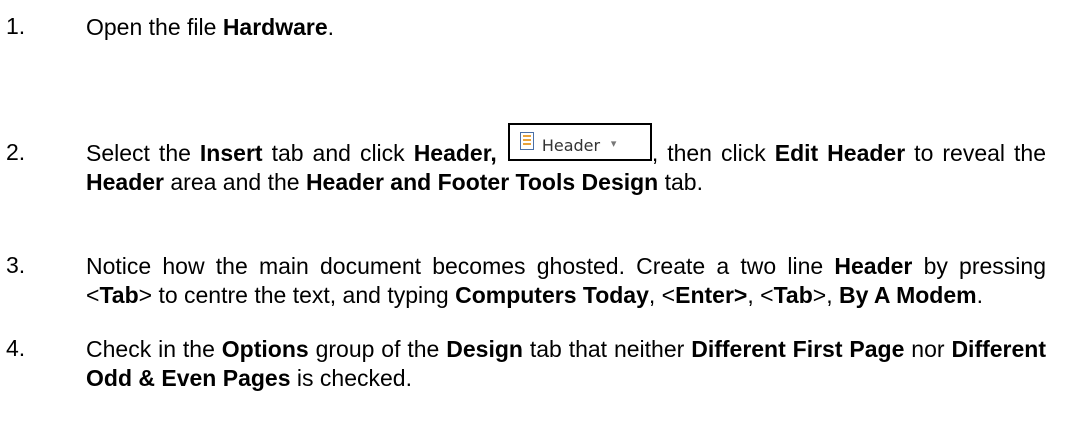 Image resolution: width=1074 pixels, height=421 pixels. Describe the element at coordinates (455, 153) in the screenshot. I see `bold-term: Header,` at that location.